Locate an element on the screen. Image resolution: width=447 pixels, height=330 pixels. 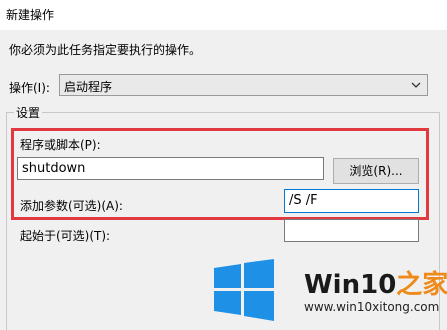
chevron-down-icon is located at coordinates (416, 85).